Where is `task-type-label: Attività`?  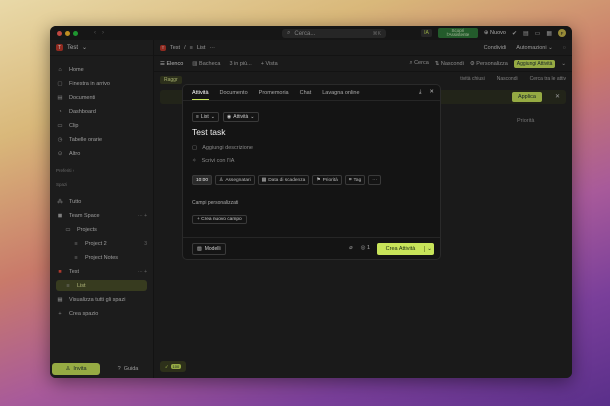
task-type-label: Attività is located at coordinates (241, 117).